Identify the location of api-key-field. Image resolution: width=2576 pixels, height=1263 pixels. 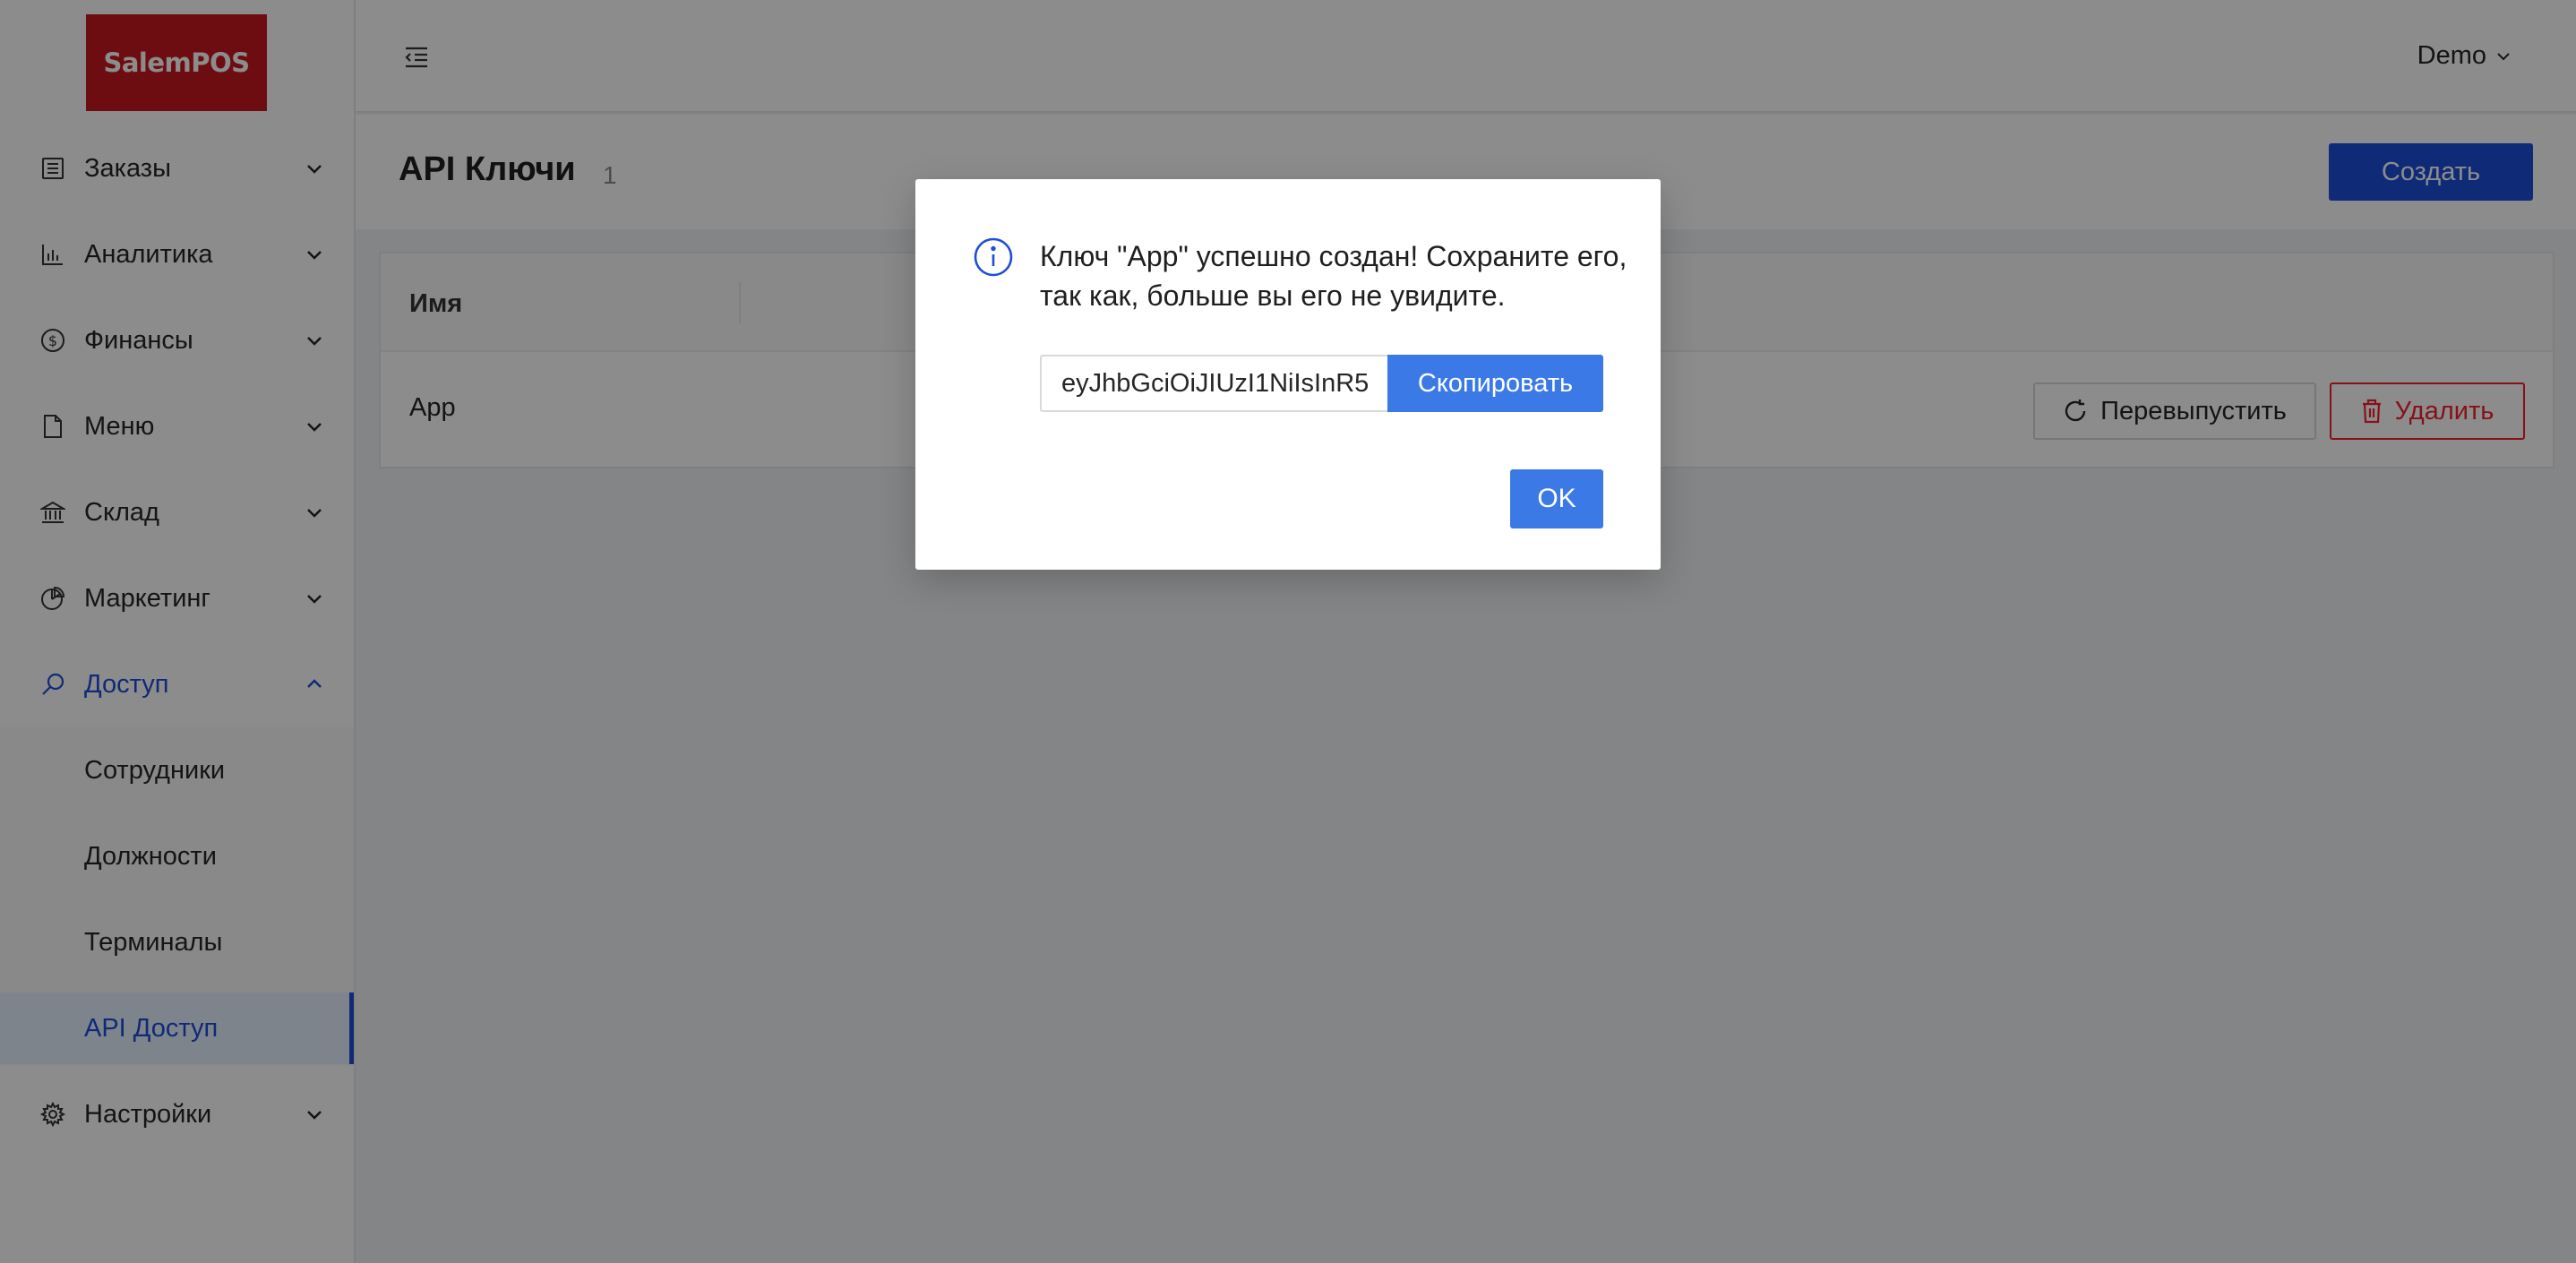
(1214, 383).